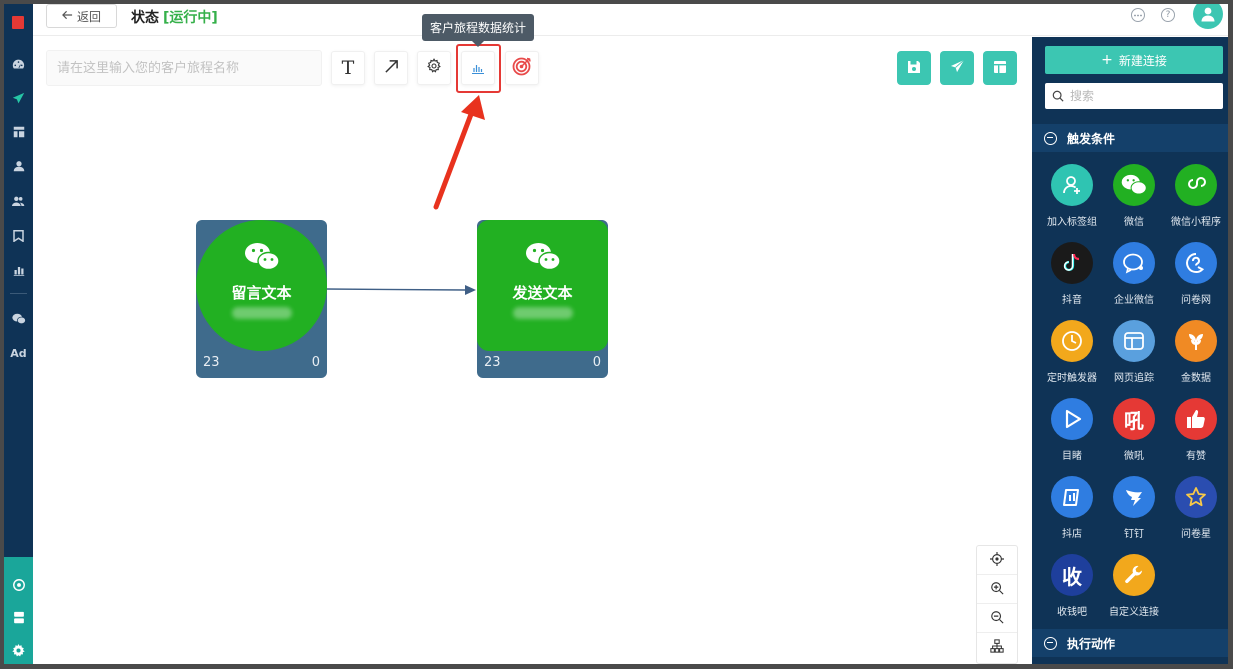 The width and height of the screenshot is (1233, 669). I want to click on app-vhall: 吼 微吼, so click(1134, 433).